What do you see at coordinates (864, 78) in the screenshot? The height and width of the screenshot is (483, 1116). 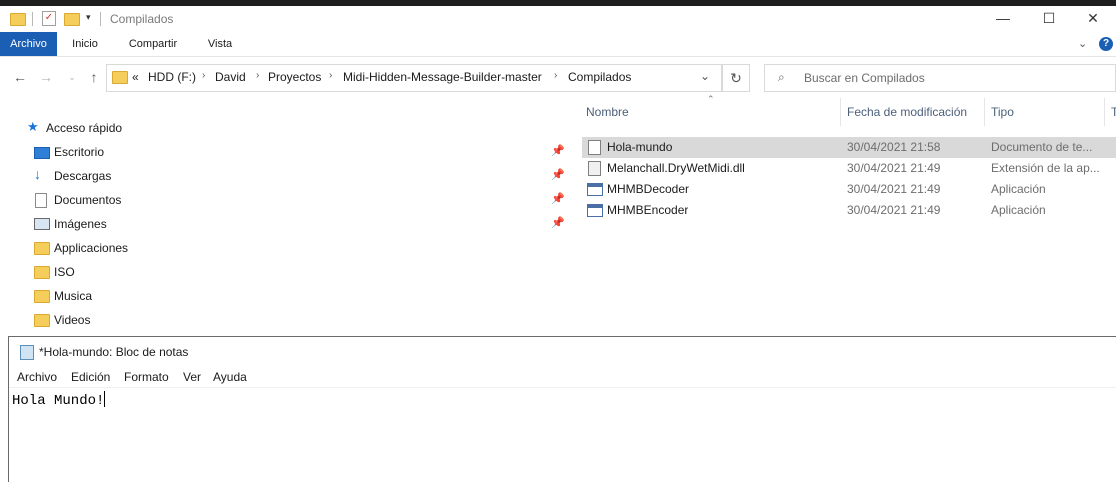 I see `search-placeholder: Buscar en Compilados` at bounding box center [864, 78].